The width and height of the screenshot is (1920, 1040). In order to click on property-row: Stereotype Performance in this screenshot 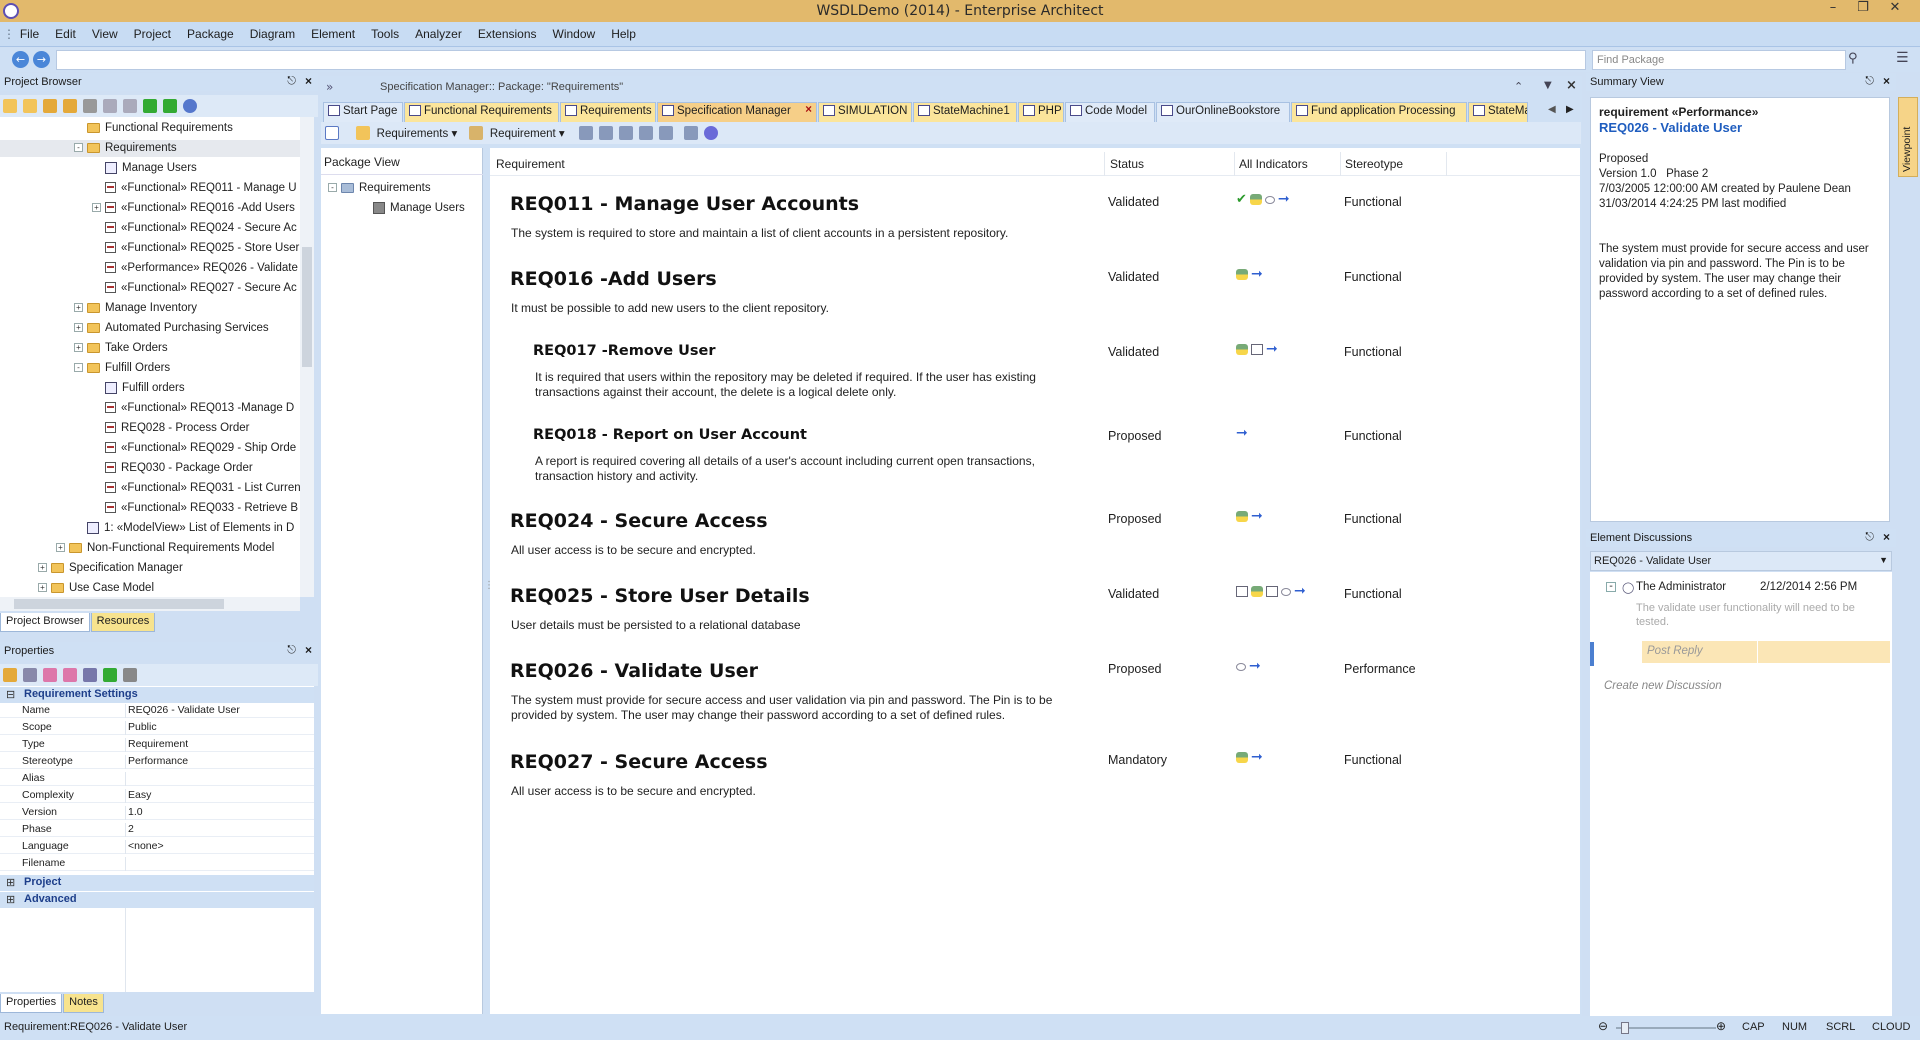, I will do `click(157, 762)`.